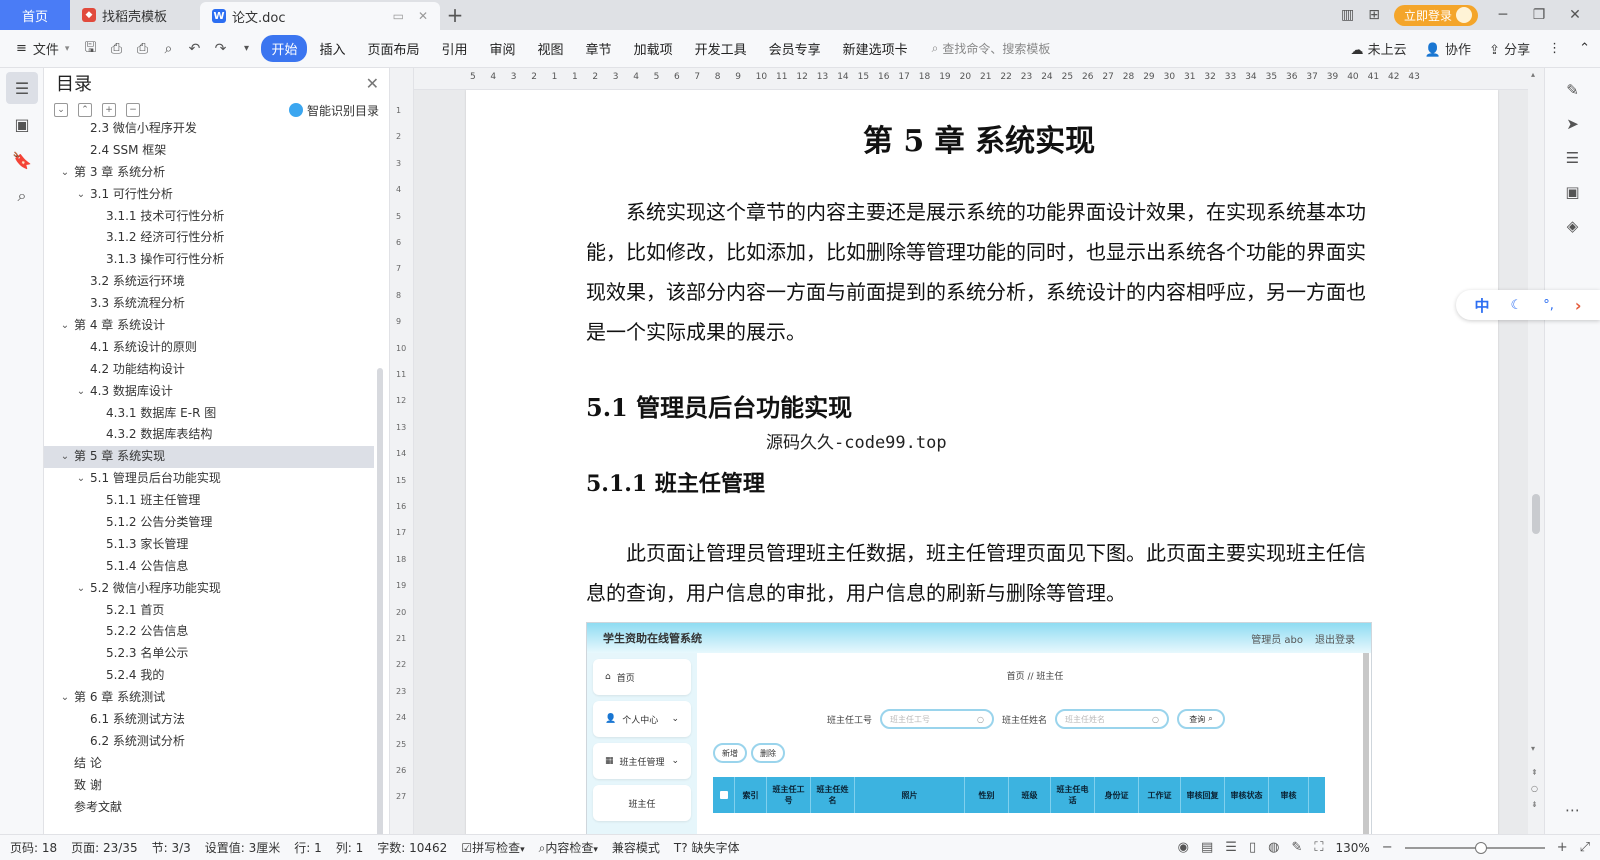 The height and width of the screenshot is (860, 1600). What do you see at coordinates (1509, 48) in the screenshot?
I see `share-button: ⇪ 分享` at bounding box center [1509, 48].